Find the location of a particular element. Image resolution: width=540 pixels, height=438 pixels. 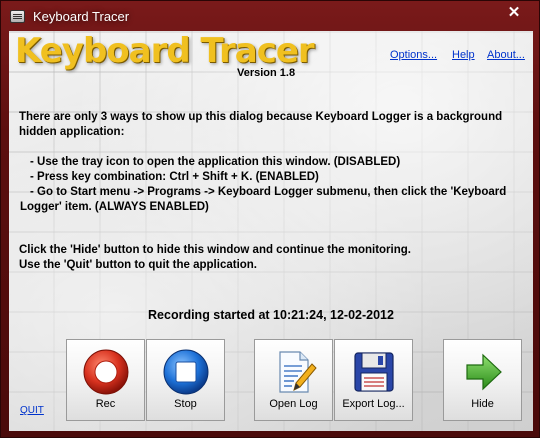

floppy-disk-icon is located at coordinates (373, 372).